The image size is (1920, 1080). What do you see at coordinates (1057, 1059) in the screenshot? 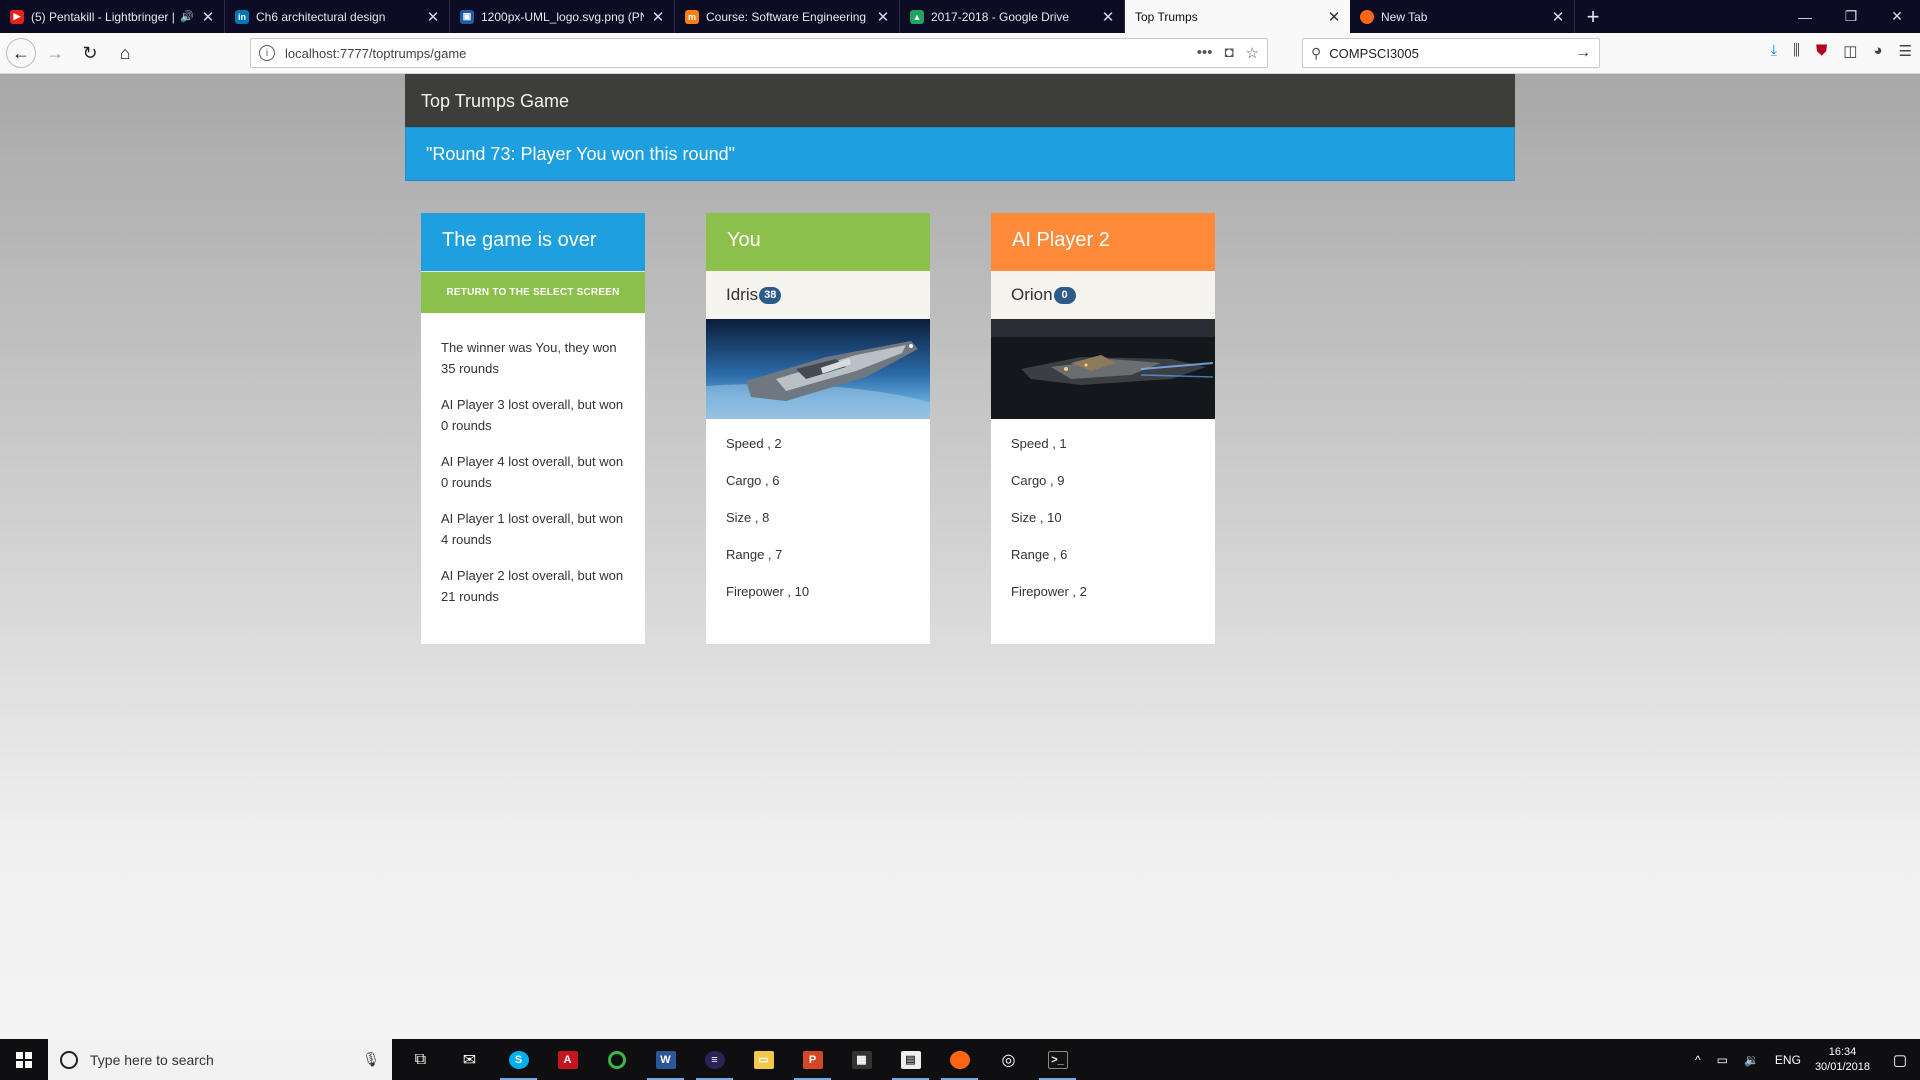
I see `terminal-icon: >_` at bounding box center [1057, 1059].